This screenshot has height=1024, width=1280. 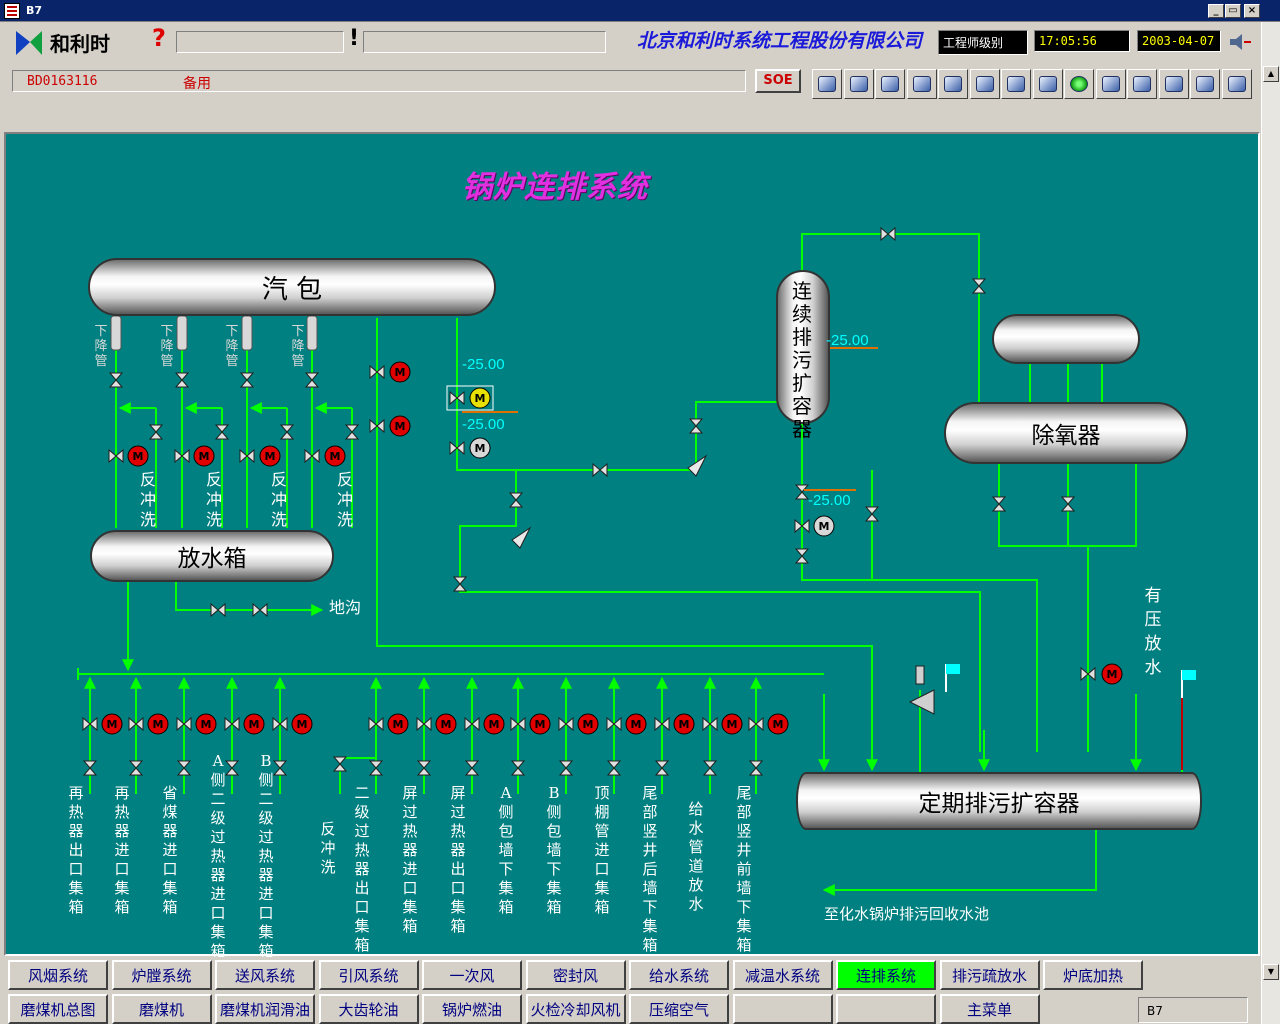 What do you see at coordinates (858, 84) in the screenshot?
I see `home-icon` at bounding box center [858, 84].